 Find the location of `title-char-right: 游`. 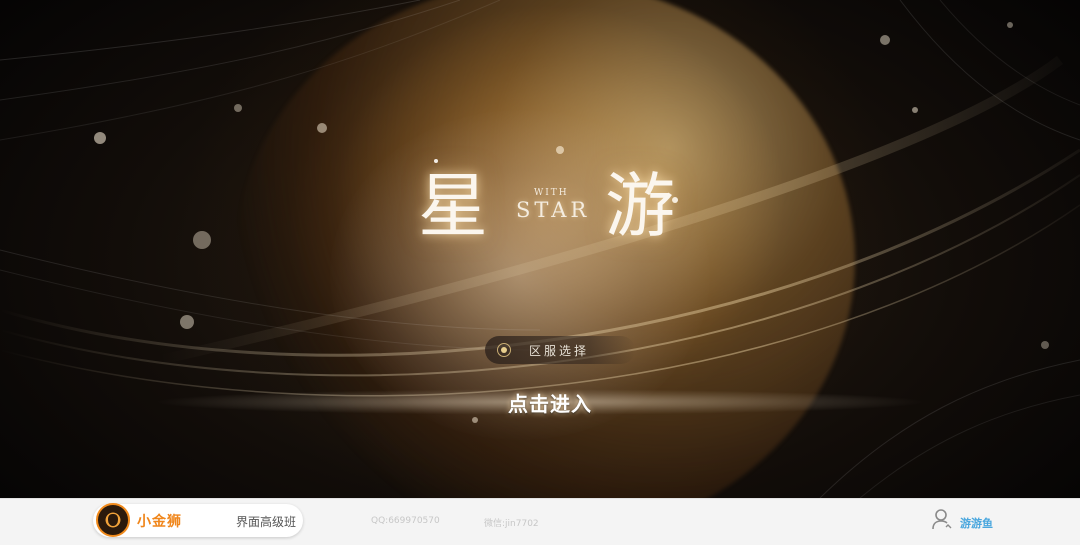

title-char-right: 游 is located at coordinates (640, 206).